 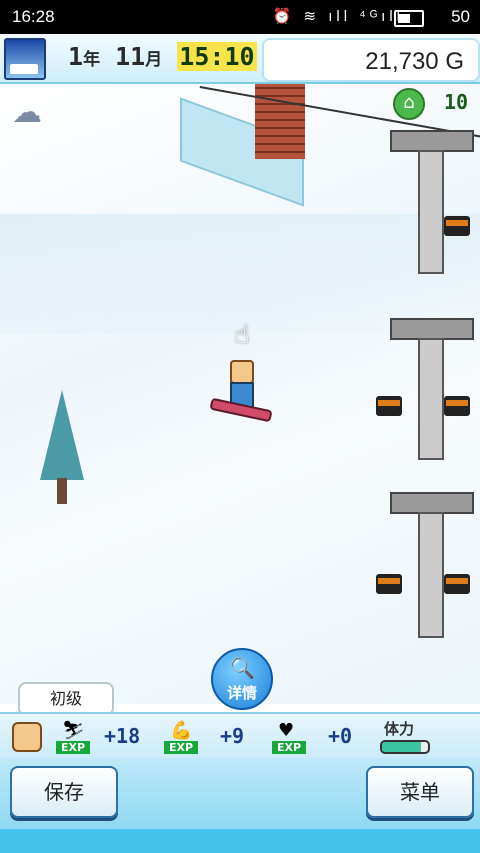 What do you see at coordinates (33, 16) in the screenshot?
I see `status-time: 16:28` at bounding box center [33, 16].